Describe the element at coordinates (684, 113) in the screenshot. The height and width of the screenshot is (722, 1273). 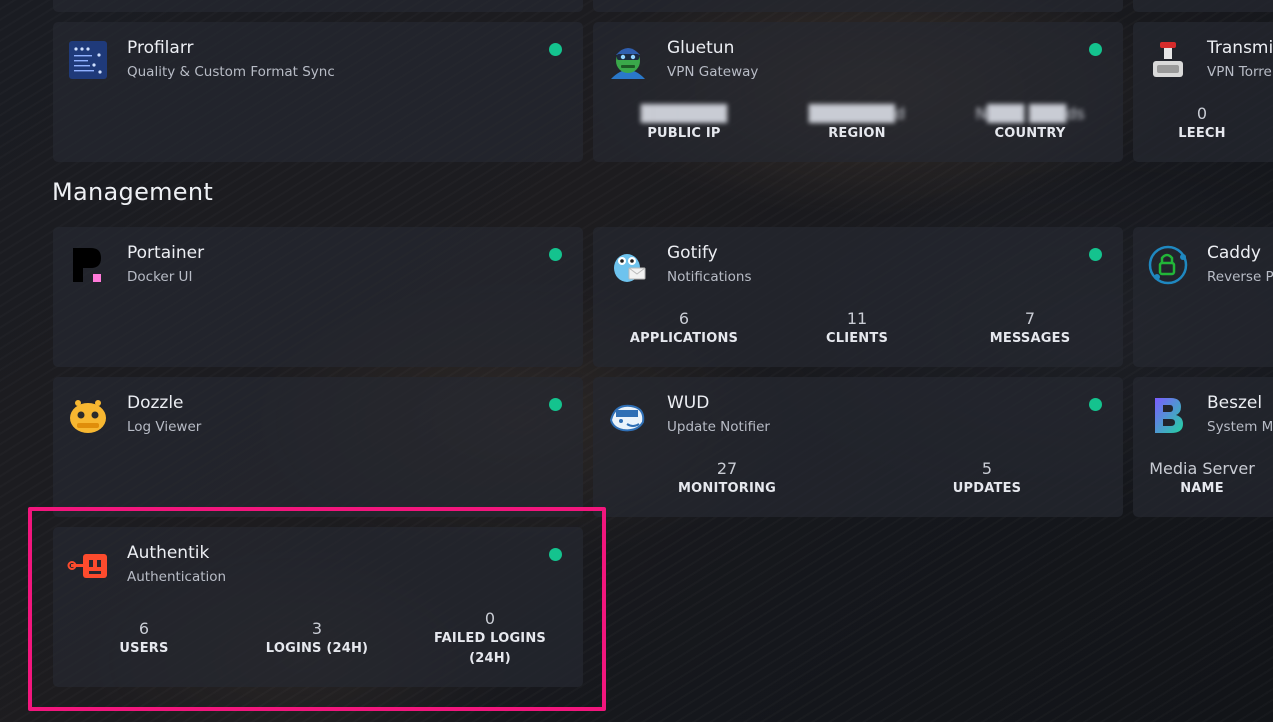
I see `stat-value: ███████` at that location.